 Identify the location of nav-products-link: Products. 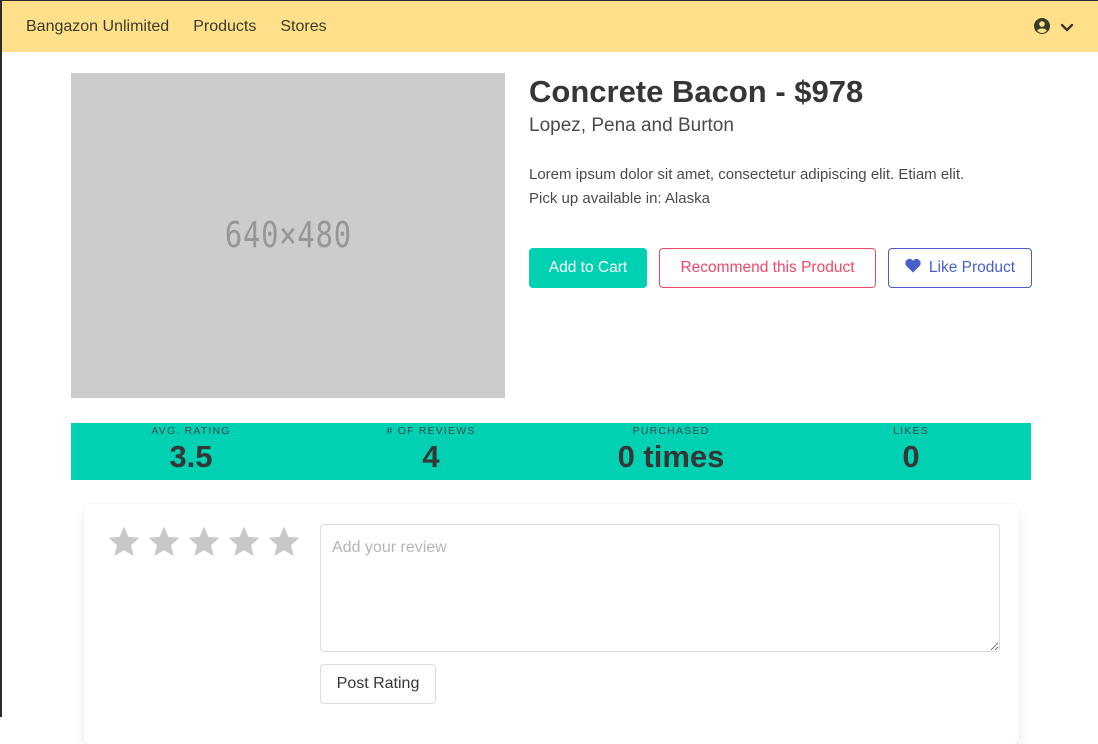
(224, 27).